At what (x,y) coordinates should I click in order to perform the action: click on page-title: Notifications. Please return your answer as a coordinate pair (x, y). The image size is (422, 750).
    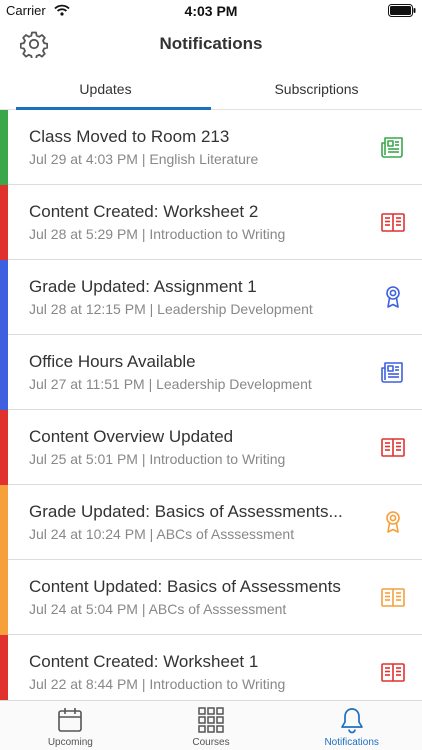
    Looking at the image, I should click on (211, 43).